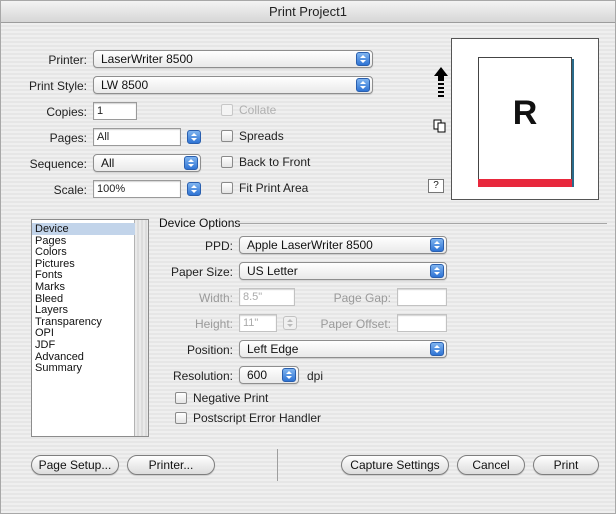 This screenshot has height=514, width=616. Describe the element at coordinates (233, 59) in the screenshot. I see `printer-popup: LaserWriter 8500` at that location.